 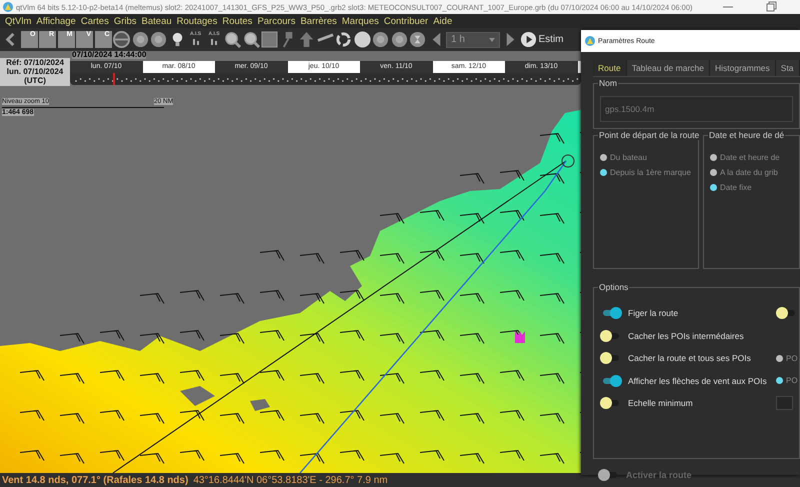 What do you see at coordinates (614, 287) in the screenshot?
I see `group-title: Options` at bounding box center [614, 287].